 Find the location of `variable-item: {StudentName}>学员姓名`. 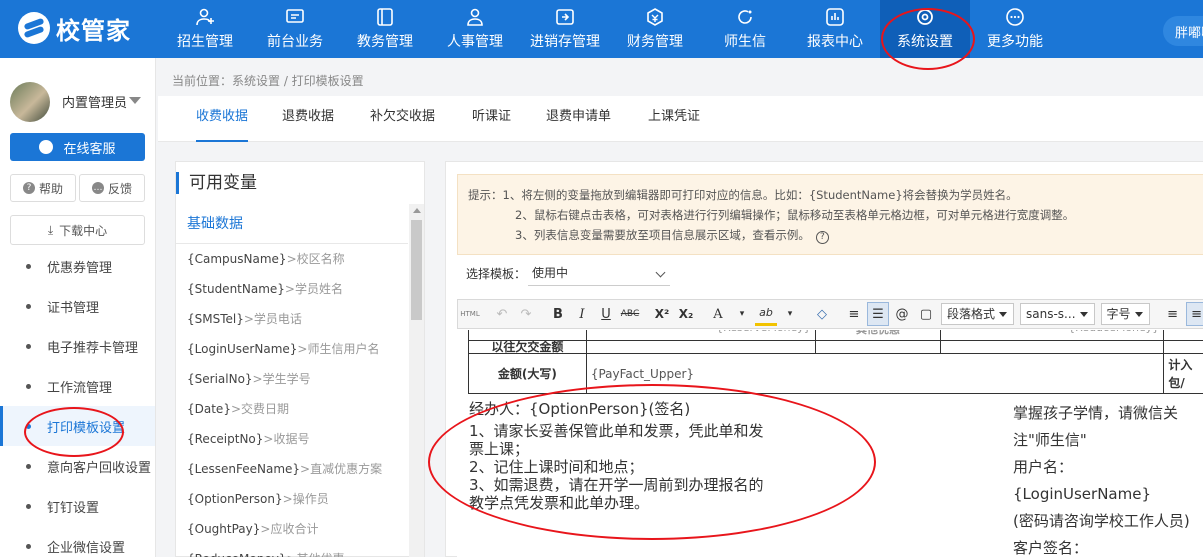

variable-item: {StudentName}>学员姓名 is located at coordinates (292, 289).